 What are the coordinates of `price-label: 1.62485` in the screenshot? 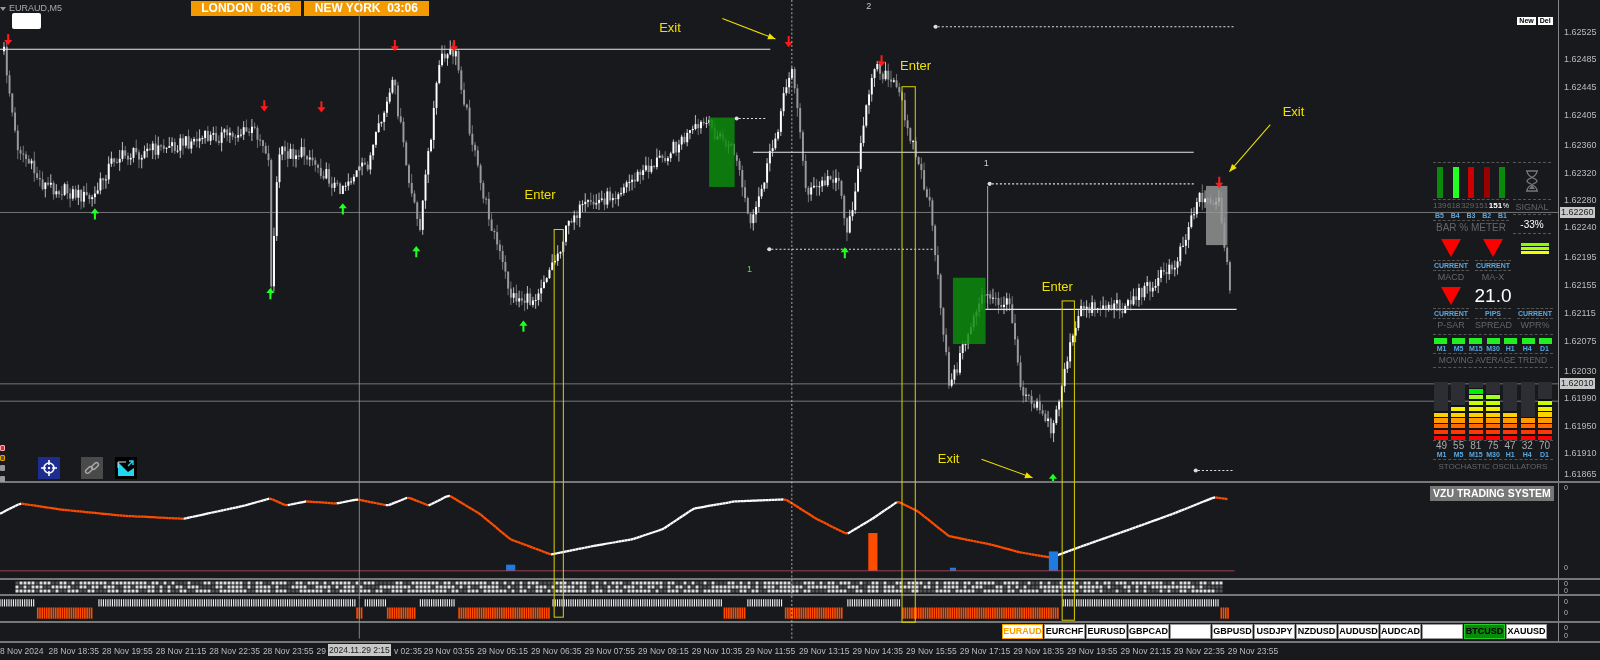 It's located at (1580, 59).